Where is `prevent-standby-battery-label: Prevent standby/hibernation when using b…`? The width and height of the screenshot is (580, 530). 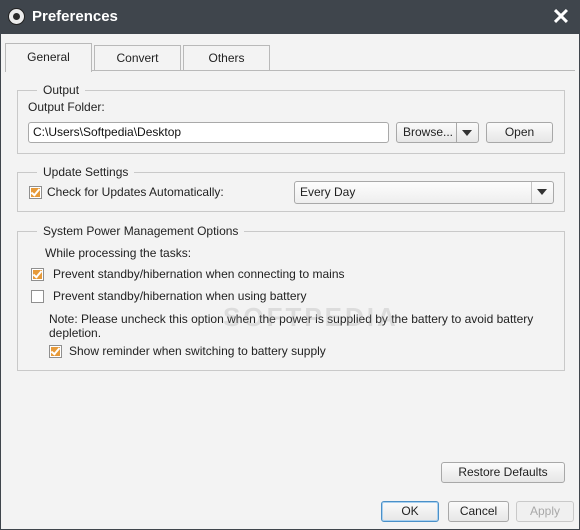
prevent-standby-battery-label: Prevent standby/hibernation when using b… is located at coordinates (180, 296).